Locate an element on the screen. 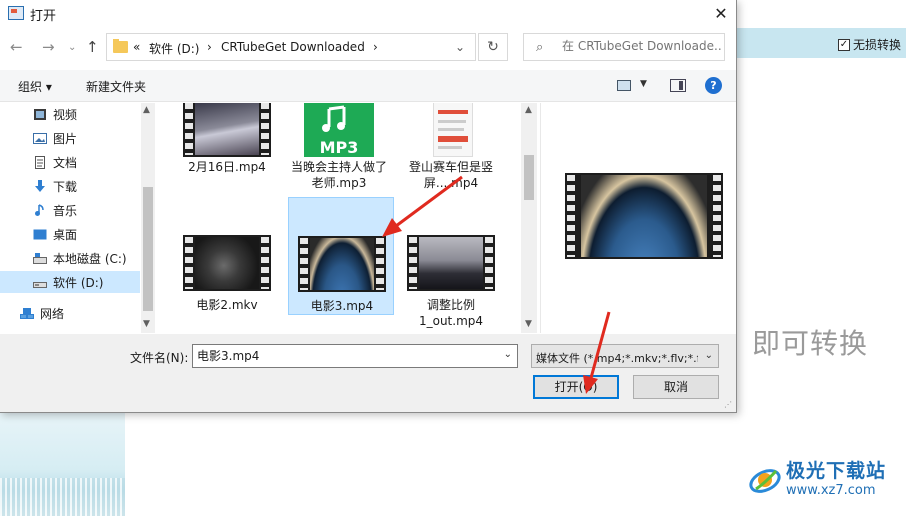  lossless-option: ✓ 无损转换 is located at coordinates (869, 44).